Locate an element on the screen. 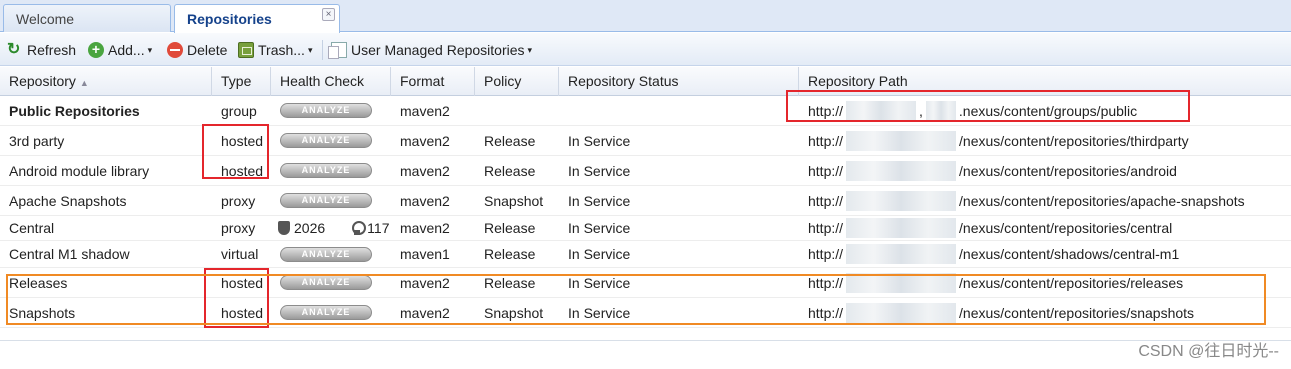 The height and width of the screenshot is (369, 1291). column-format-label: Format is located at coordinates (422, 81).